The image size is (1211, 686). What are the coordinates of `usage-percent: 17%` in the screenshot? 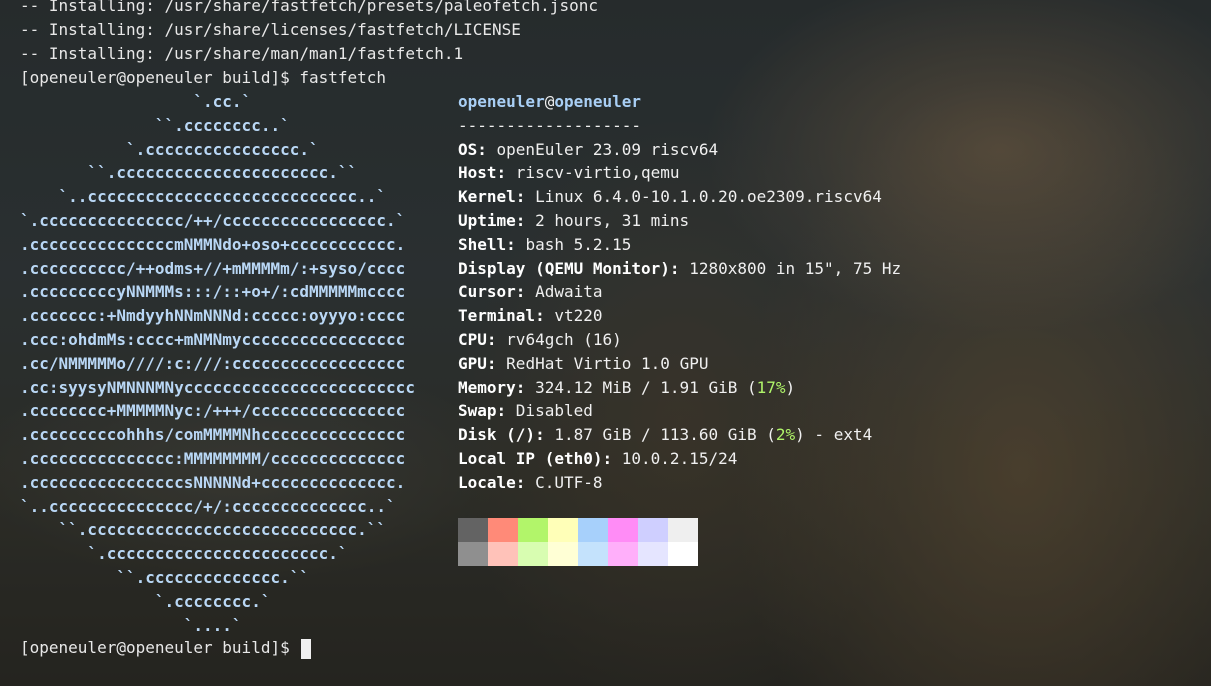 It's located at (771, 387).